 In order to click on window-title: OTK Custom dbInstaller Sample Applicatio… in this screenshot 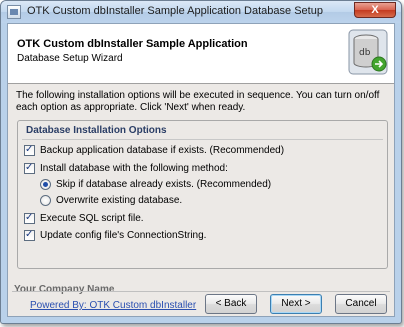, I will do `click(175, 11)`.